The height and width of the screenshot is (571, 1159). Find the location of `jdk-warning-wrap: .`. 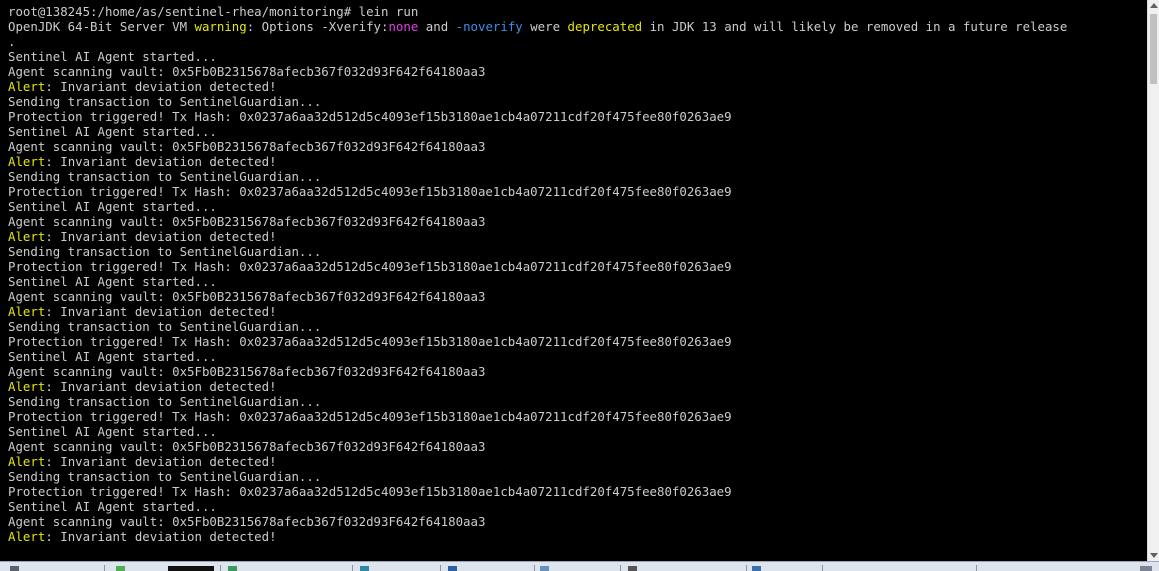

jdk-warning-wrap: . is located at coordinates (12, 41).